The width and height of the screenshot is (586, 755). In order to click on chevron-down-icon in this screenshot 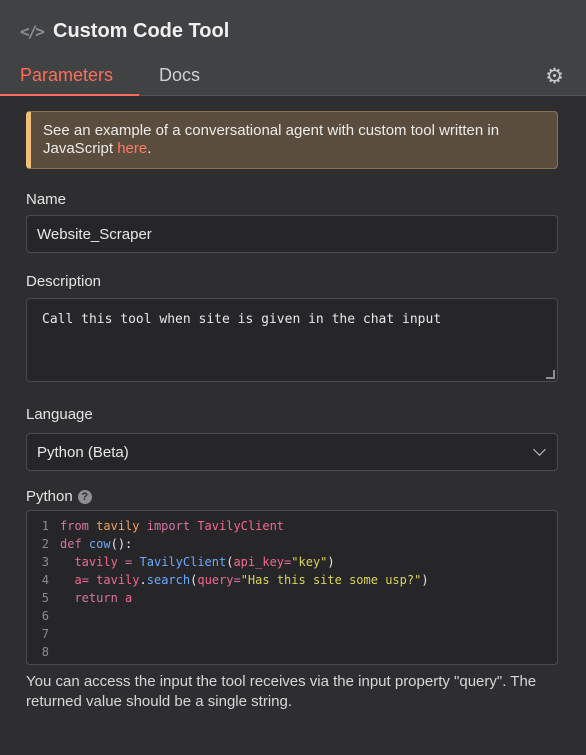, I will do `click(539, 449)`.